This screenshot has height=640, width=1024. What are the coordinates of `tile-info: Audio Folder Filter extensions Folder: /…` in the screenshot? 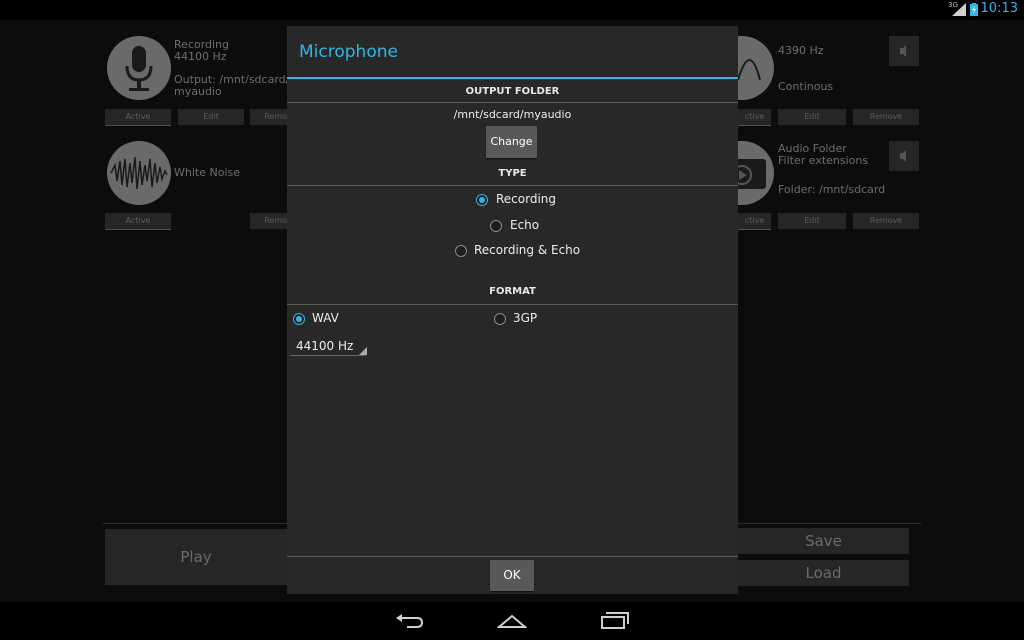 It's located at (832, 169).